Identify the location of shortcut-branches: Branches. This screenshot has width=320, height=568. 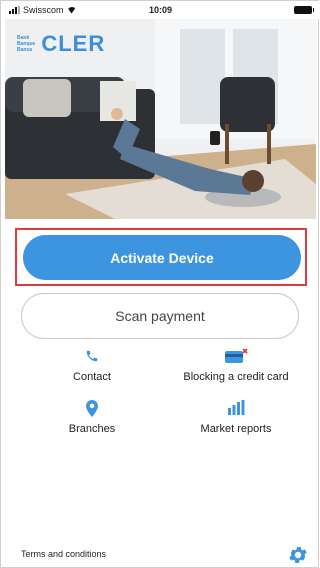
(92, 417).